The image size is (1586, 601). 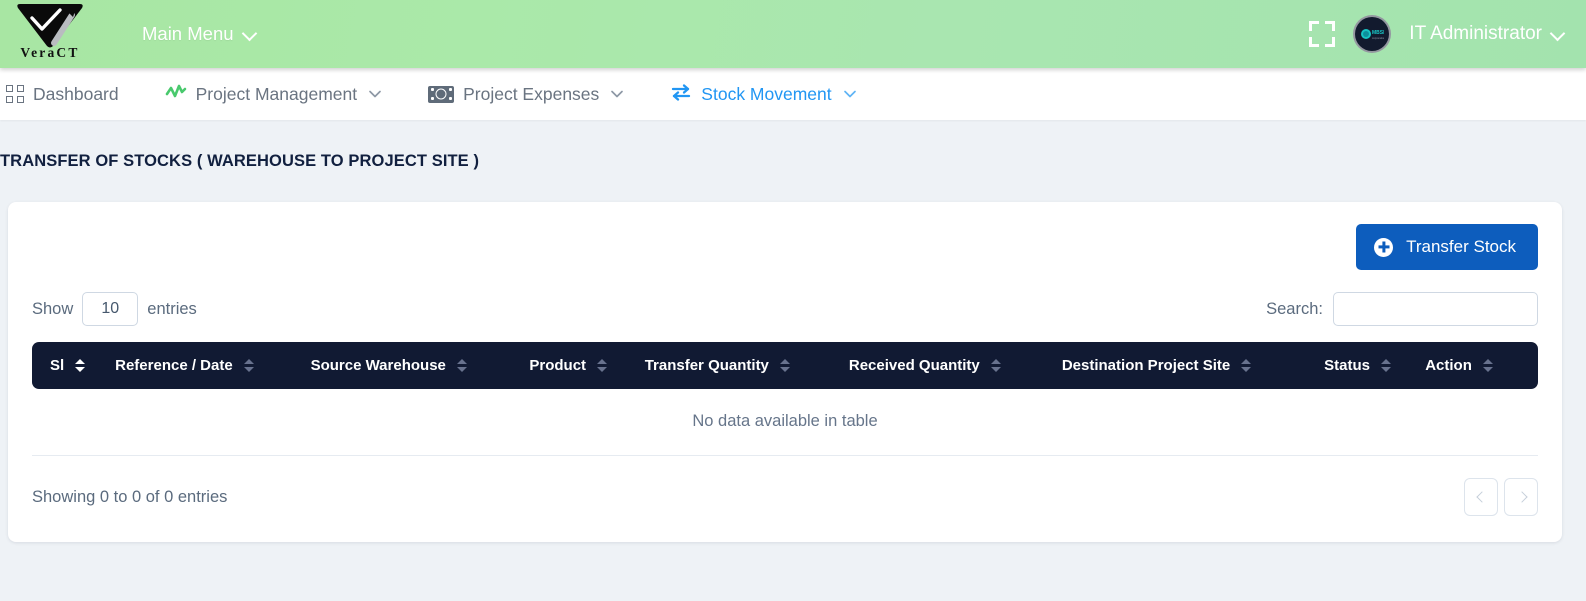 What do you see at coordinates (15, 94) in the screenshot?
I see `grid-dashboard-icon` at bounding box center [15, 94].